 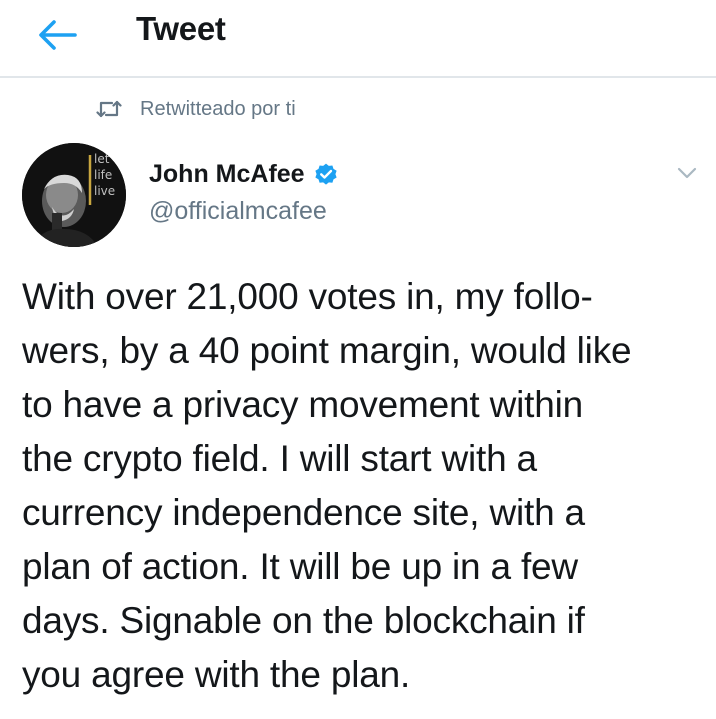 I want to click on back-button, so click(x=57, y=35).